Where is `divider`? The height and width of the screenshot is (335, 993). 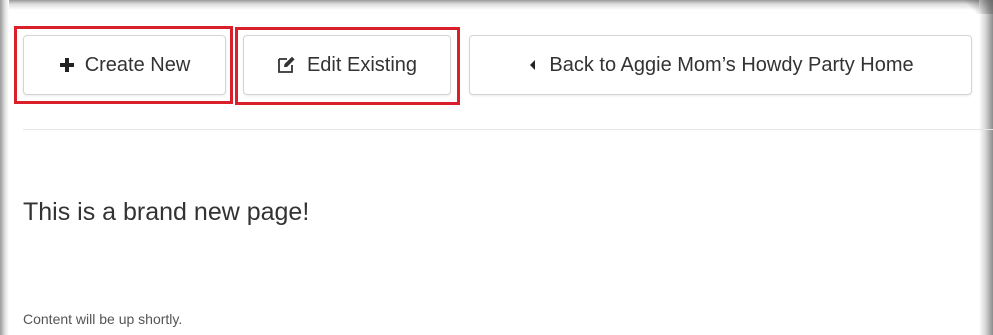 divider is located at coordinates (508, 129).